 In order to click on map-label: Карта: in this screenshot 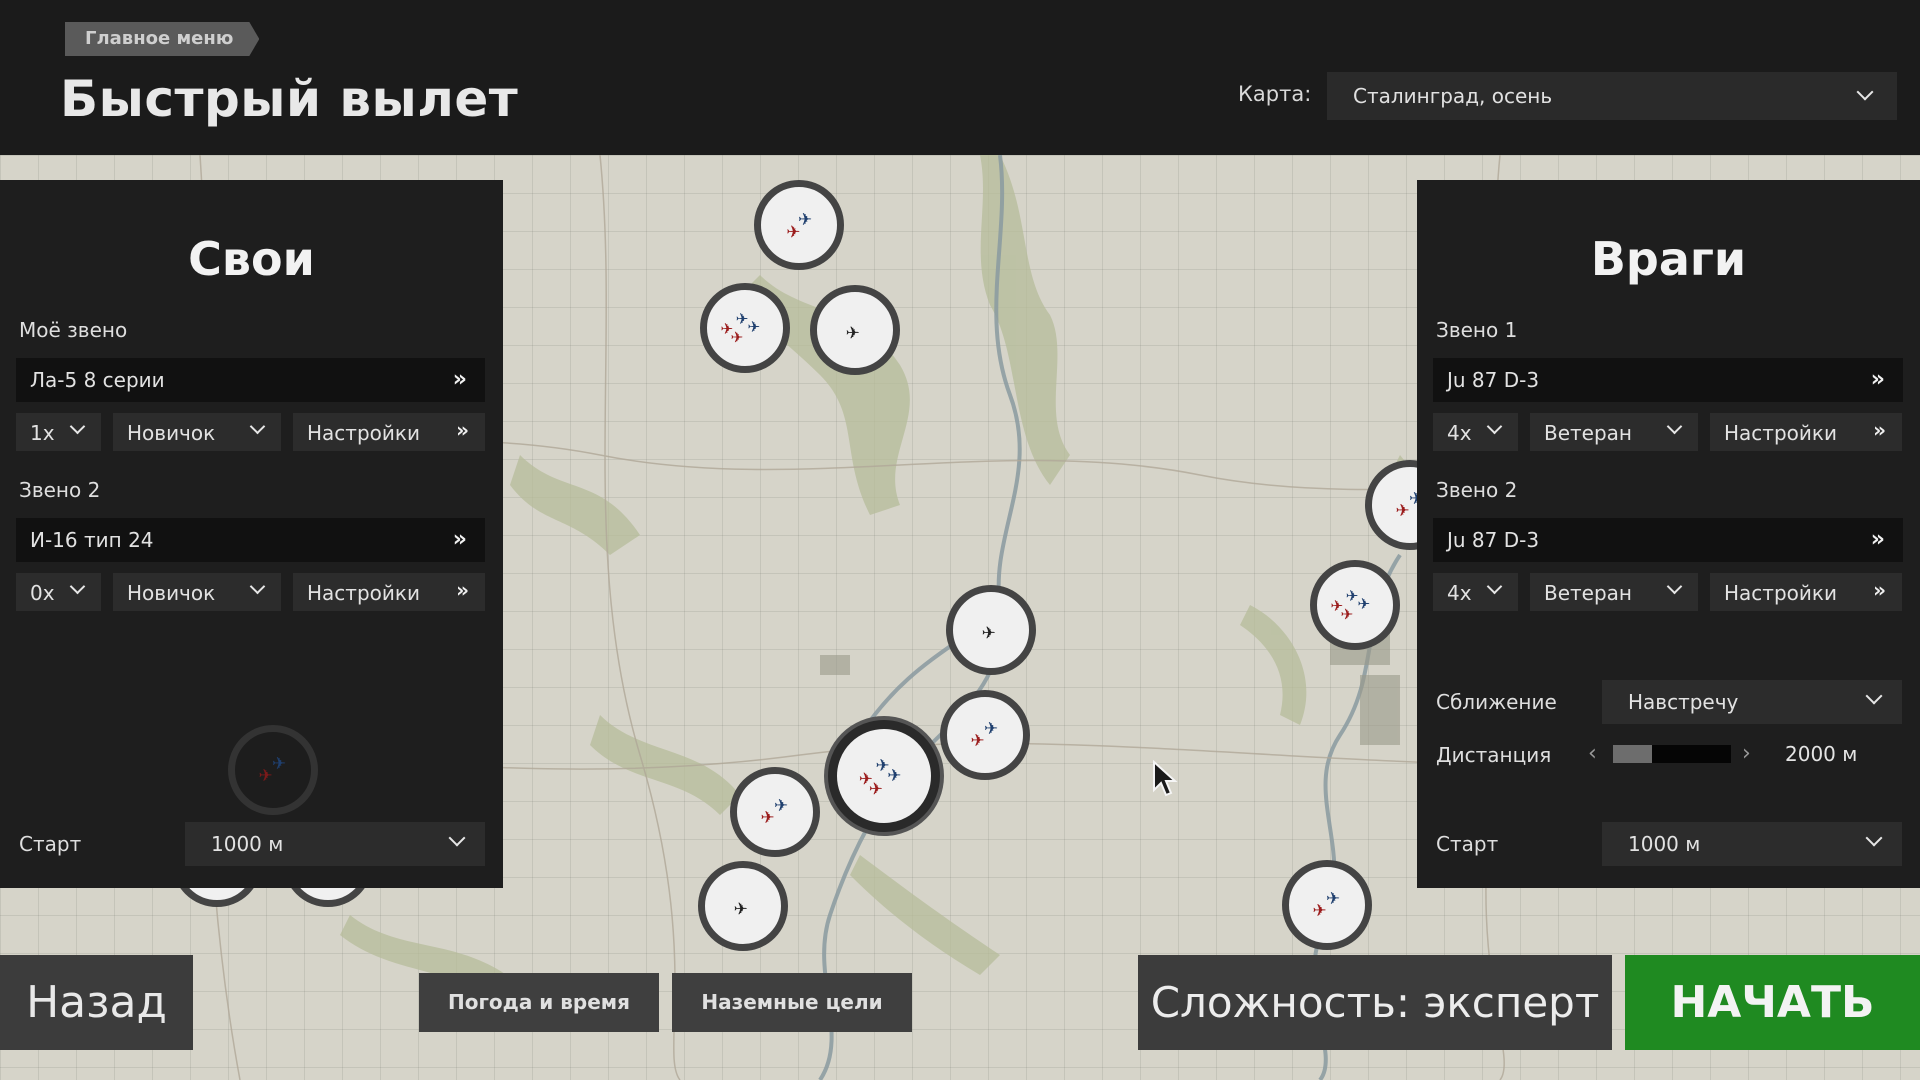, I will do `click(1275, 94)`.